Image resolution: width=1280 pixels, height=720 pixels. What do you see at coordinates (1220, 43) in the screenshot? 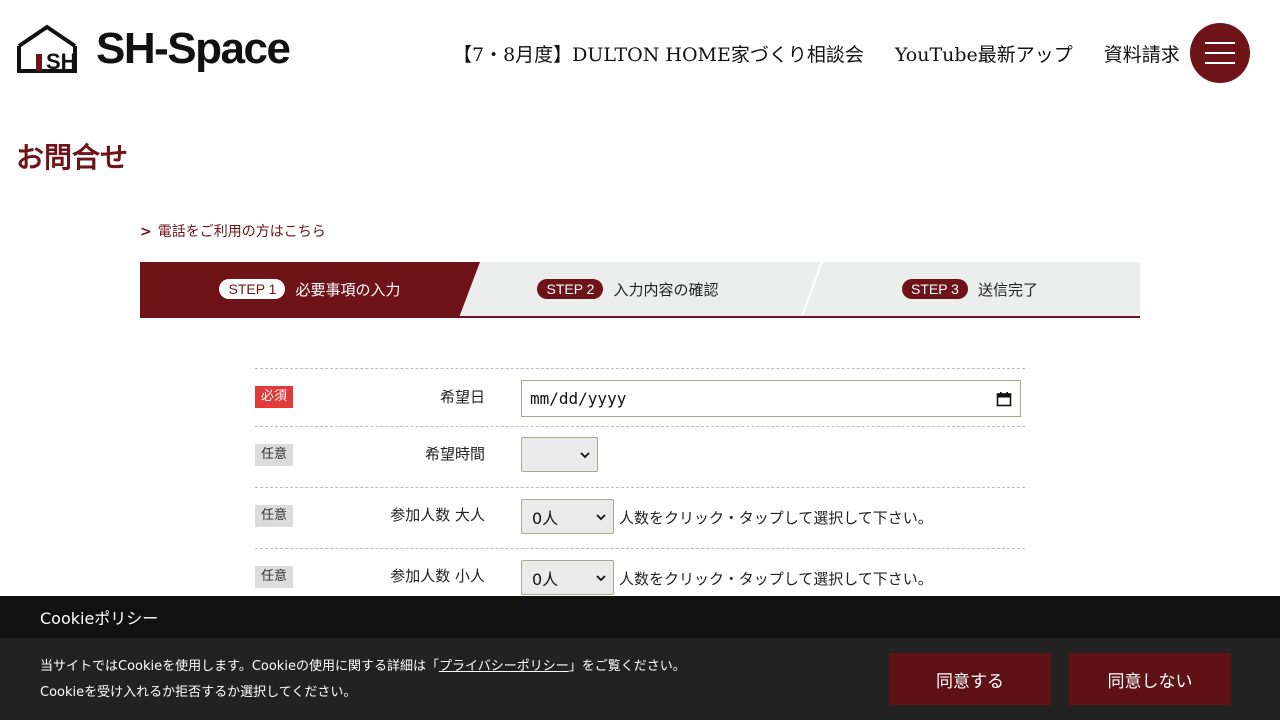
I see `hamburger-icon` at bounding box center [1220, 43].